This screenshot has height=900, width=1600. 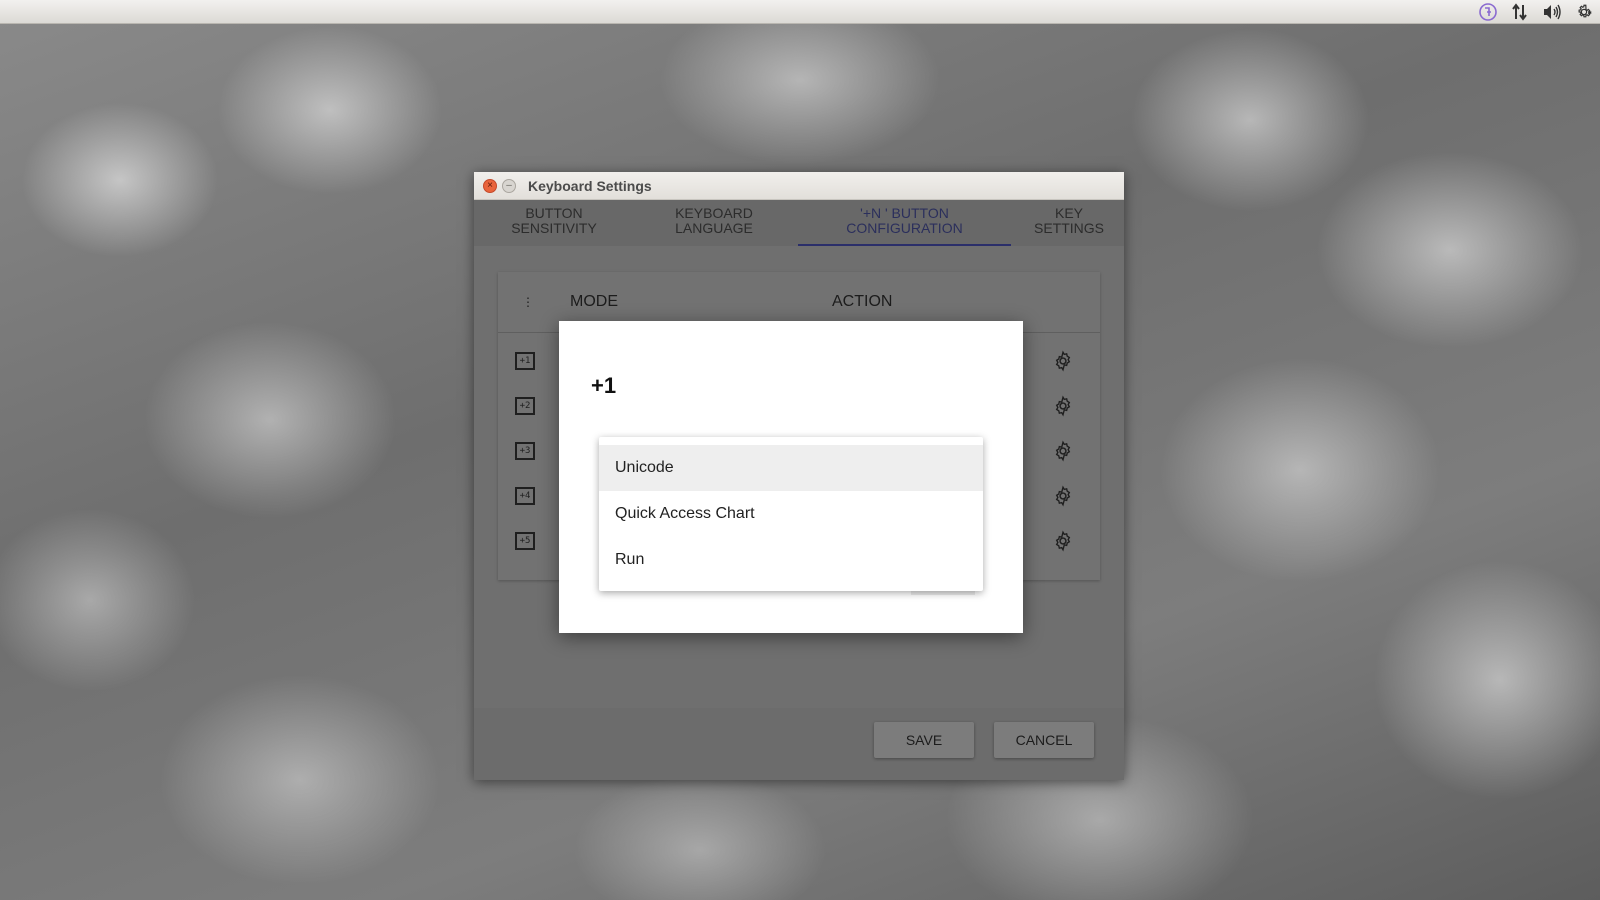 What do you see at coordinates (1584, 12) in the screenshot?
I see `settings-gear-icon` at bounding box center [1584, 12].